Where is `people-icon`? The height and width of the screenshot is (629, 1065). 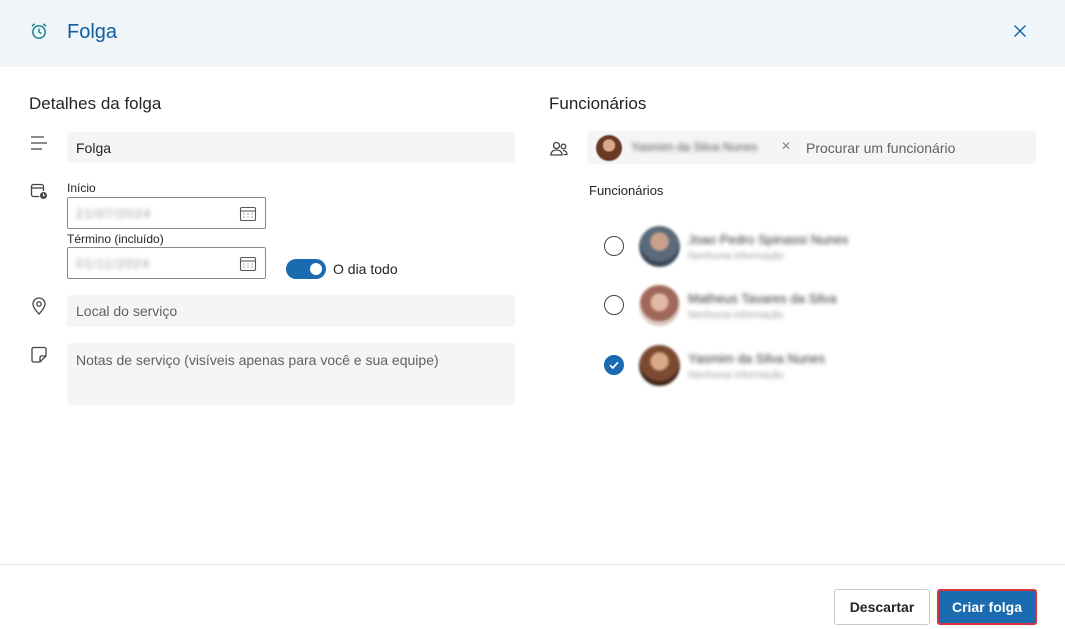 people-icon is located at coordinates (559, 148).